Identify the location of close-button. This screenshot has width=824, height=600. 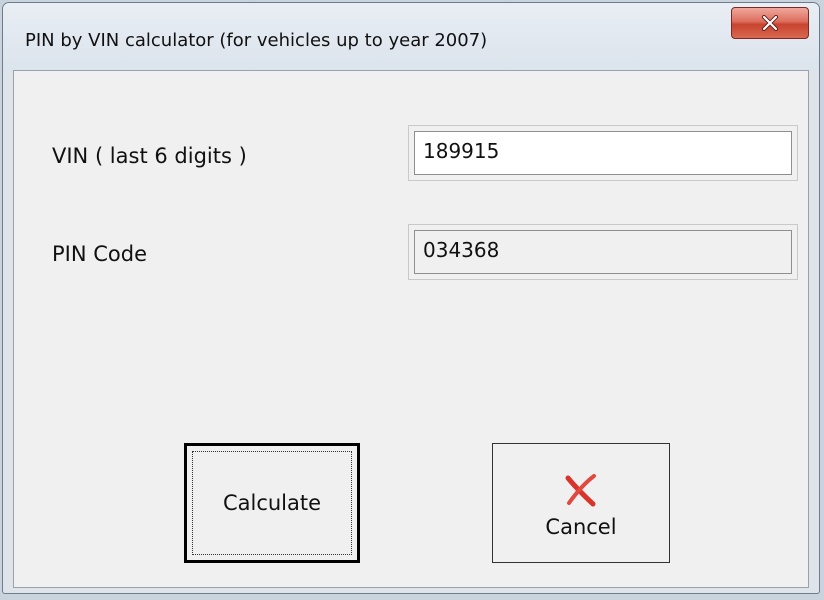
(770, 23).